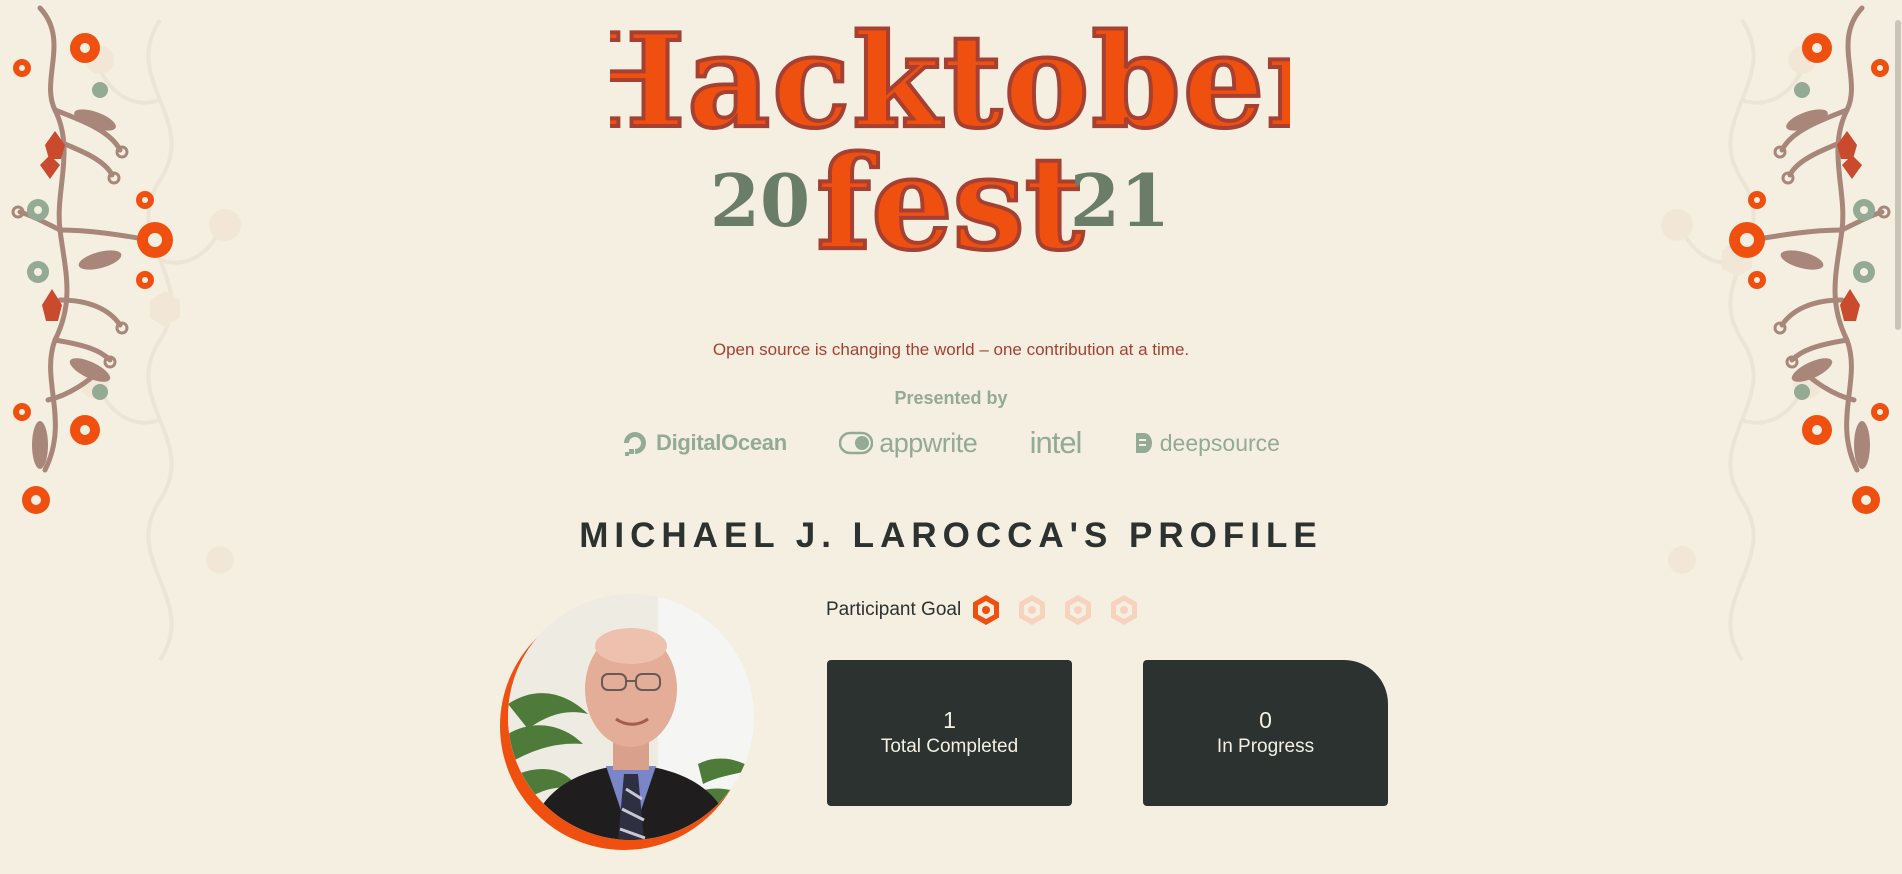  Describe the element at coordinates (1898, 175) in the screenshot. I see `scrollbar-thumb` at that location.